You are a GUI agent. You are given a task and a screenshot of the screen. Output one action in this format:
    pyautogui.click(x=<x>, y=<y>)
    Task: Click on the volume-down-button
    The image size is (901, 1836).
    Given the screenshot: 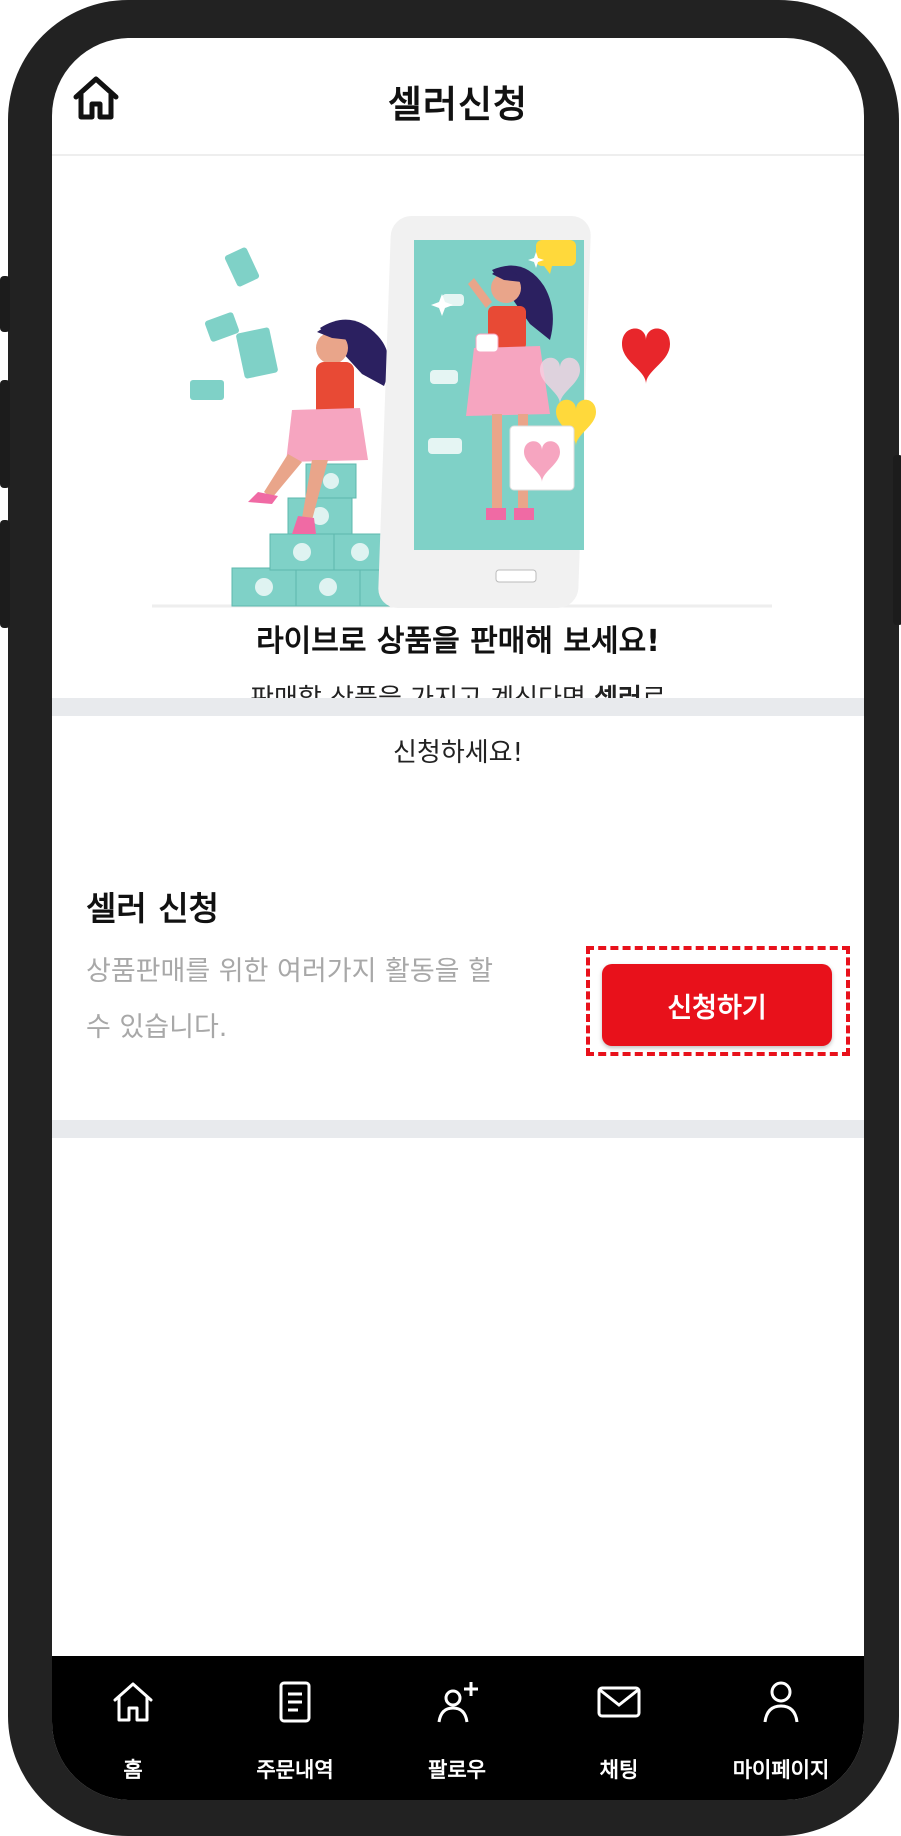 What is the action you would take?
    pyautogui.click(x=5, y=574)
    